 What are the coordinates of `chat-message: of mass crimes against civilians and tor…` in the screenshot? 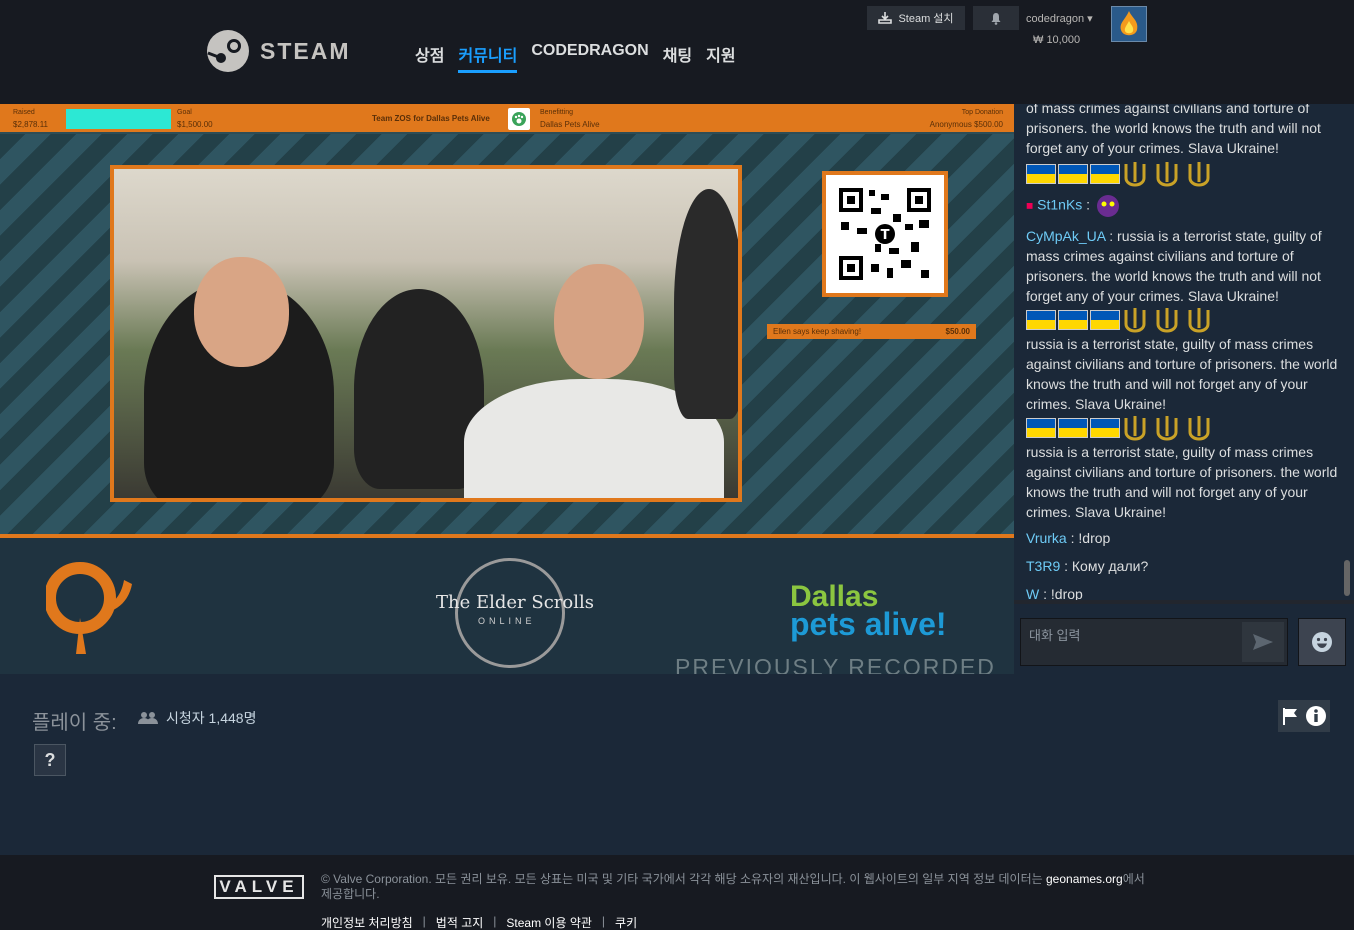 It's located at (1185, 146).